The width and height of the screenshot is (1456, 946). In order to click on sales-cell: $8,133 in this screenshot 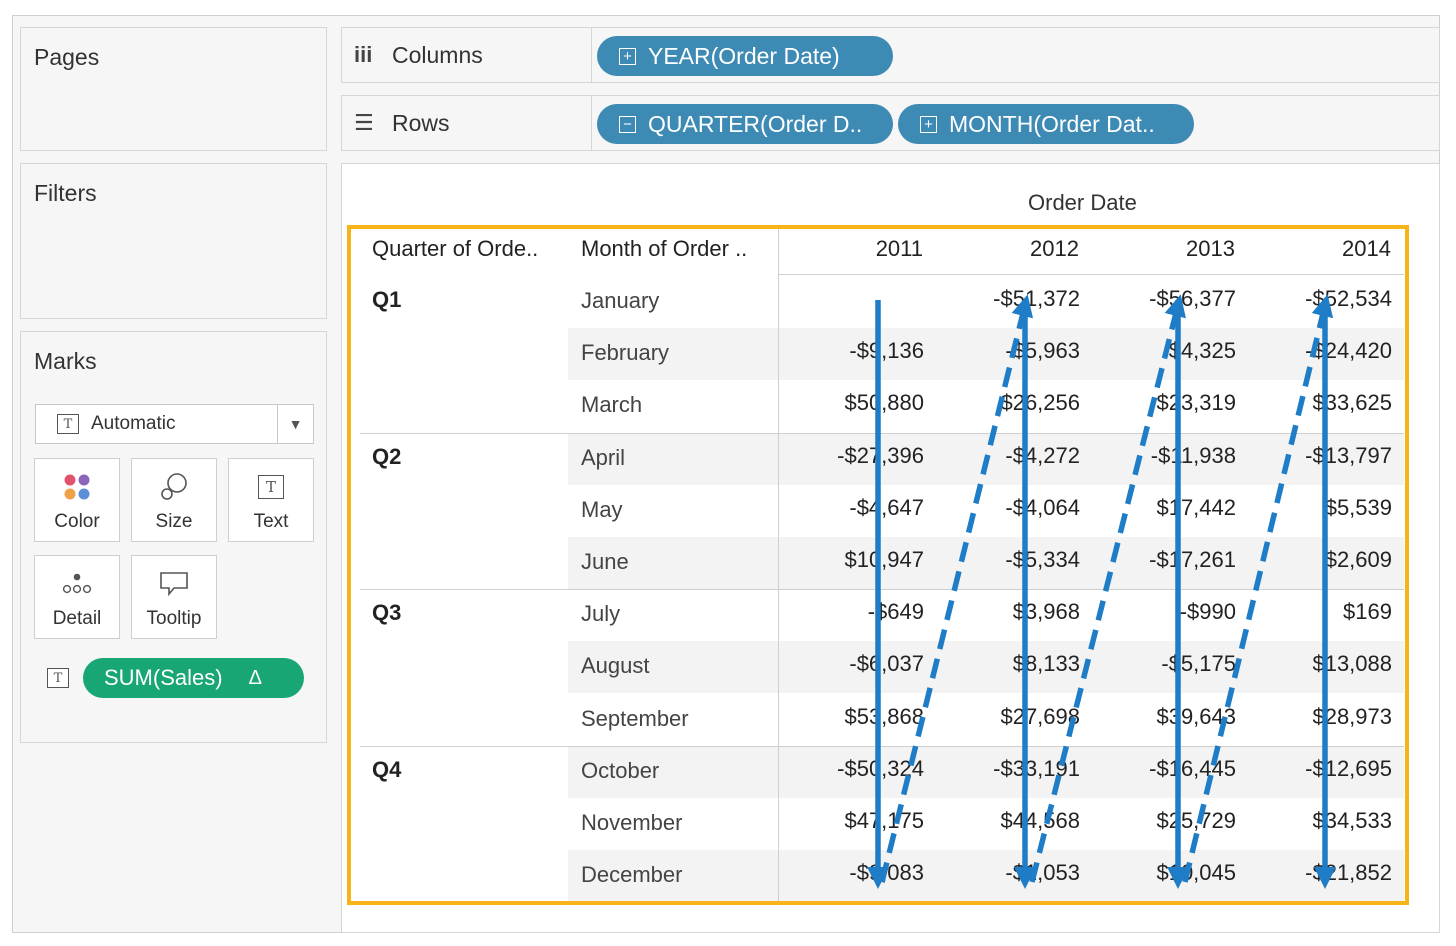, I will do `click(1005, 664)`.